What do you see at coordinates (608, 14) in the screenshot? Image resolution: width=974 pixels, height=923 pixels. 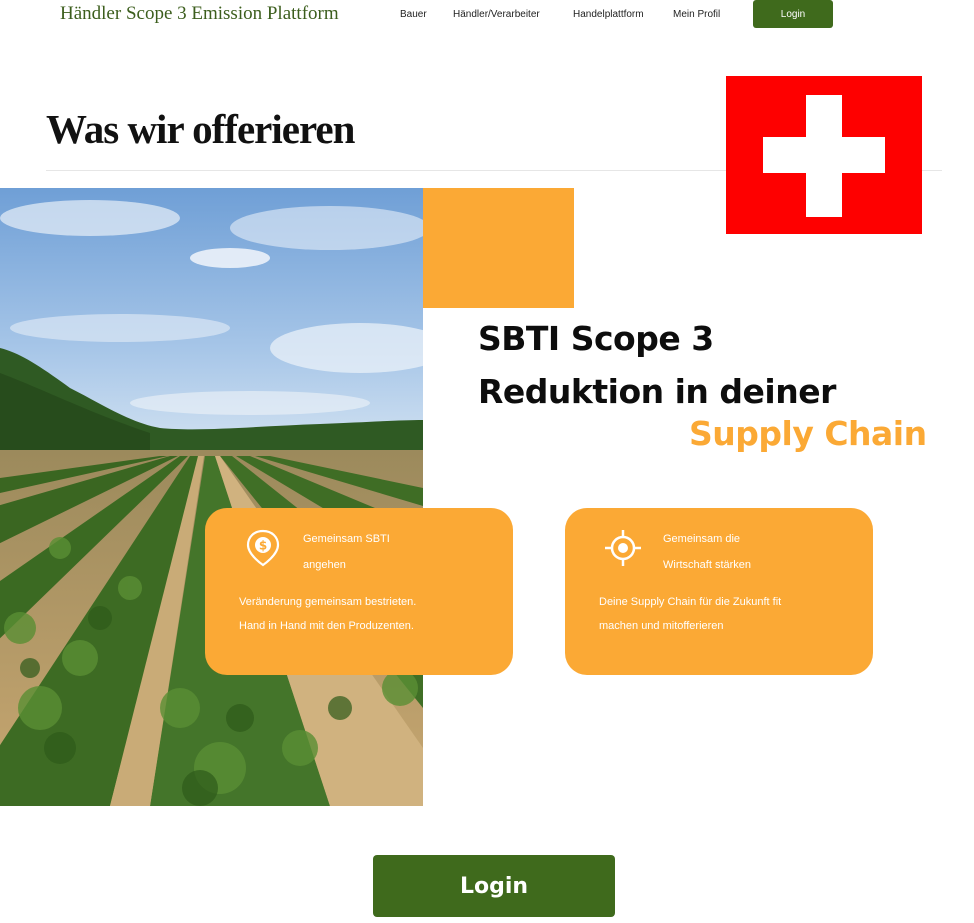 I see `nav-item-handelplattform: Handelplattform` at bounding box center [608, 14].